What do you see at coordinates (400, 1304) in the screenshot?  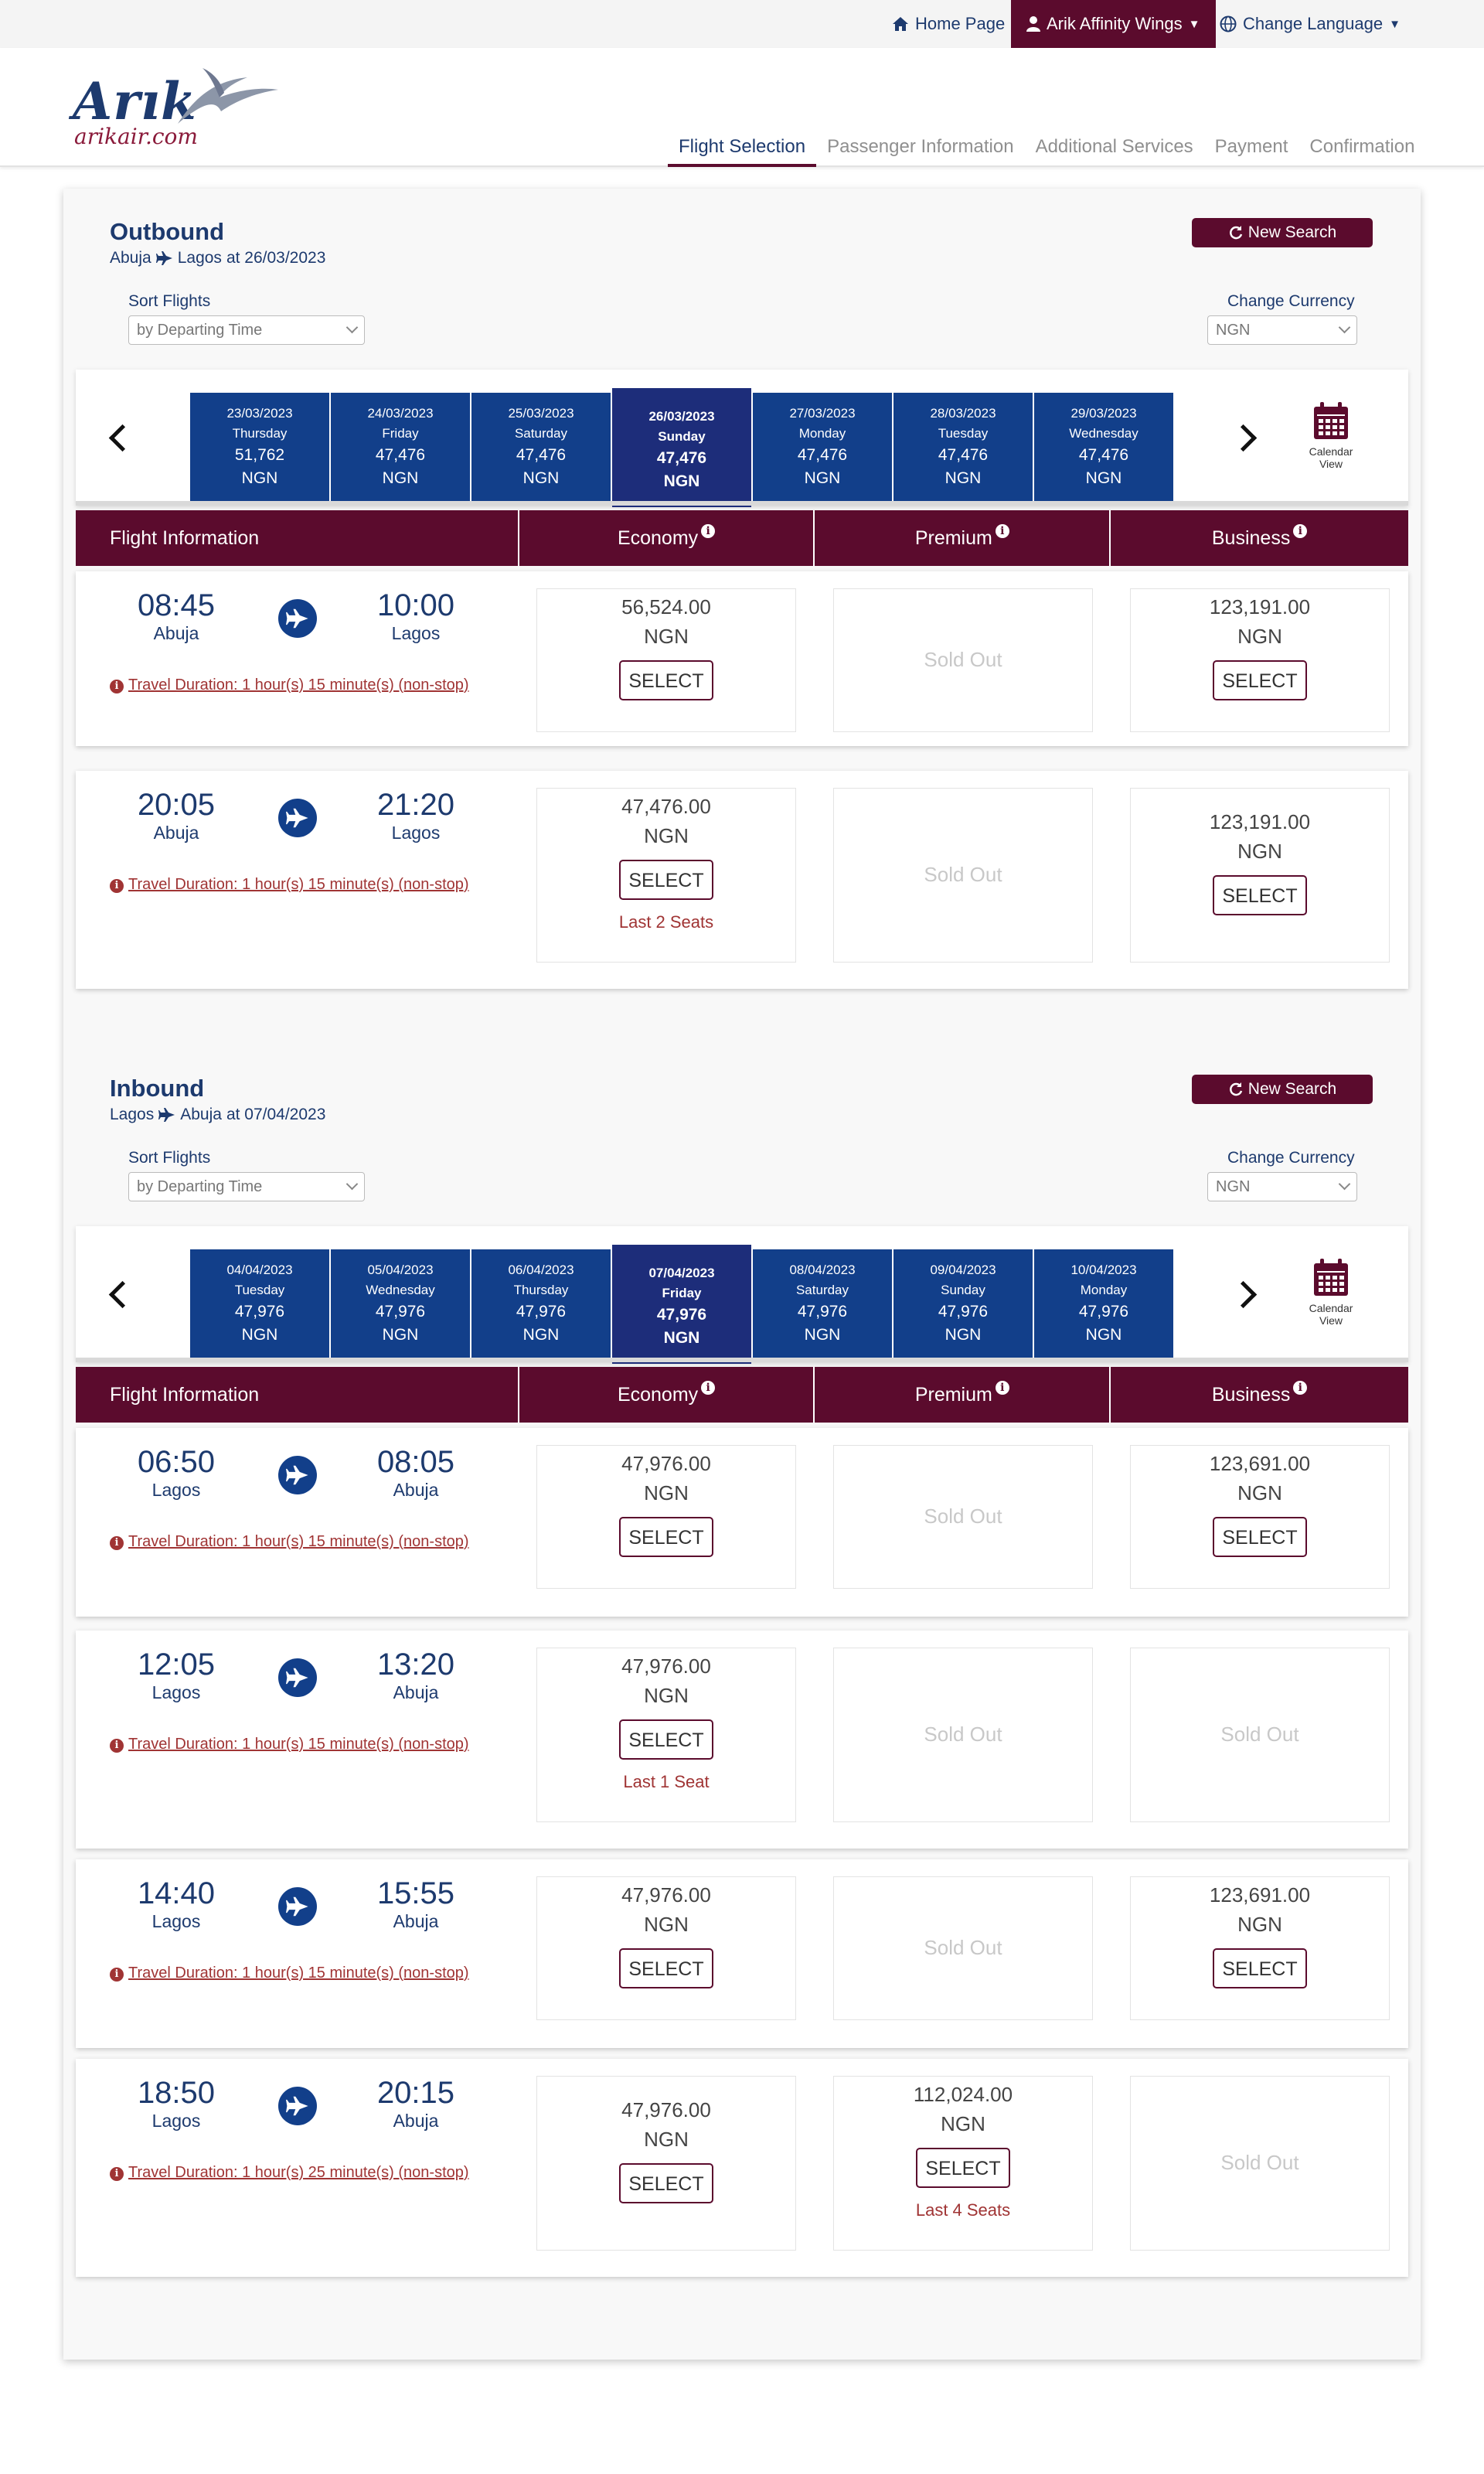 I see `date-tile: 05/04/2023 Wednesday 47,976 NGN` at bounding box center [400, 1304].